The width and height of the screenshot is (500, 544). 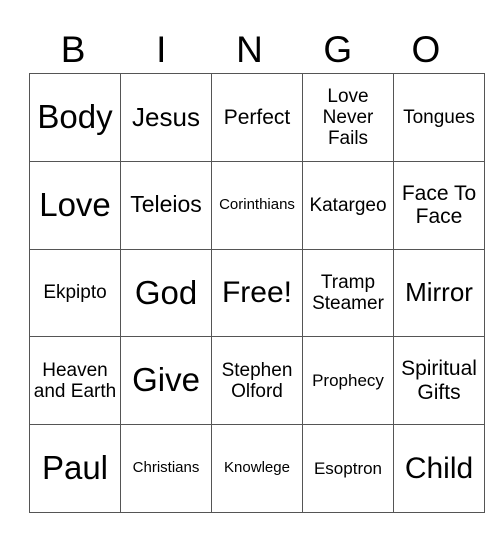 I want to click on header-letter-n: N, so click(x=249, y=49).